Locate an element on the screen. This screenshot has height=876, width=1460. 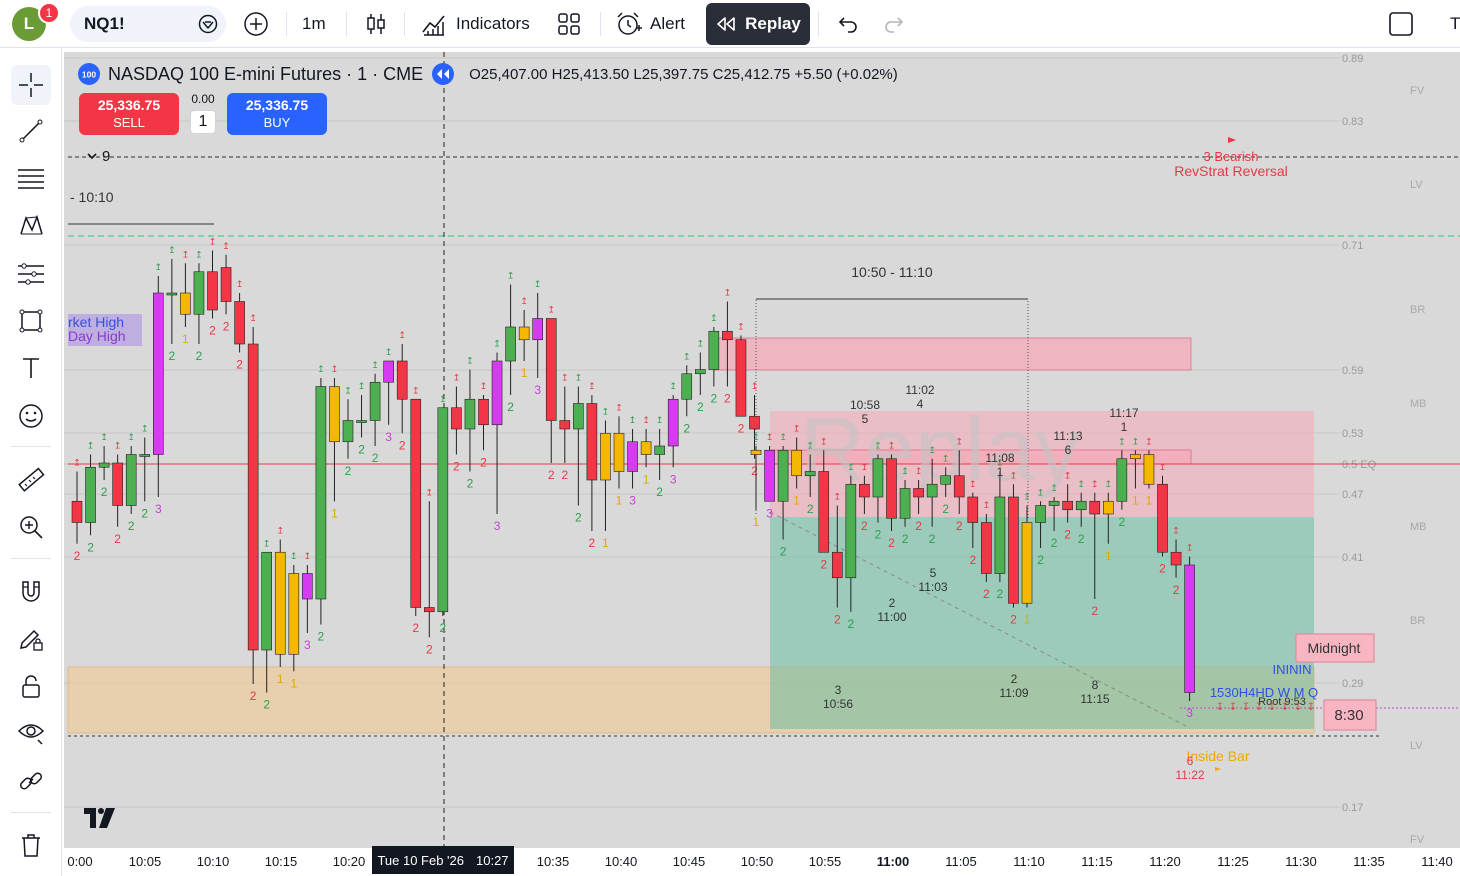
pivot-time: 11:03 is located at coordinates (932, 587).